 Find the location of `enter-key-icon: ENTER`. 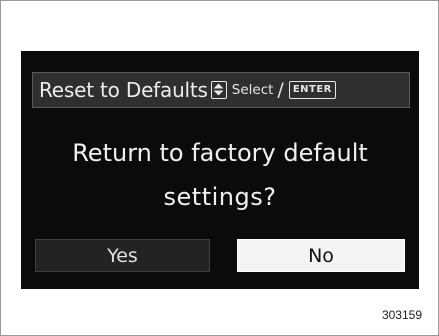

enter-key-icon: ENTER is located at coordinates (312, 90).